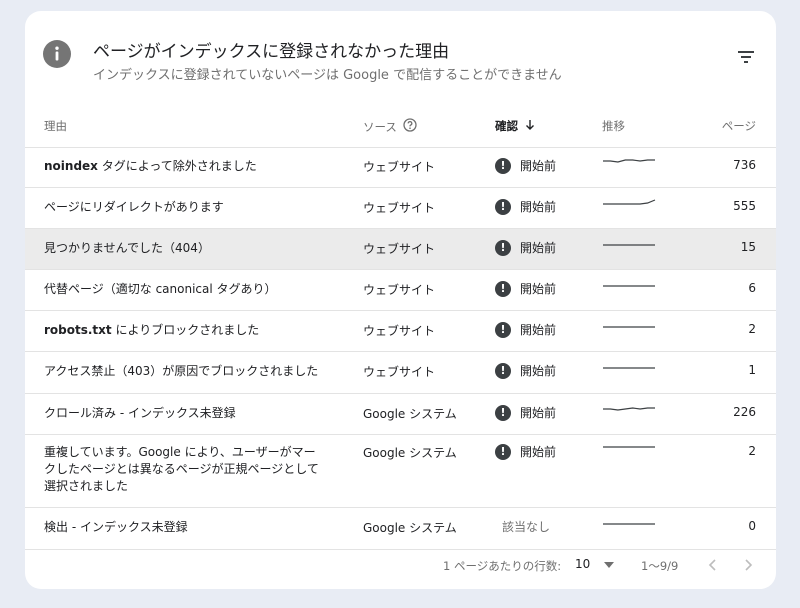 This screenshot has width=800, height=608. I want to click on column-label-pages: ページ, so click(738, 126).